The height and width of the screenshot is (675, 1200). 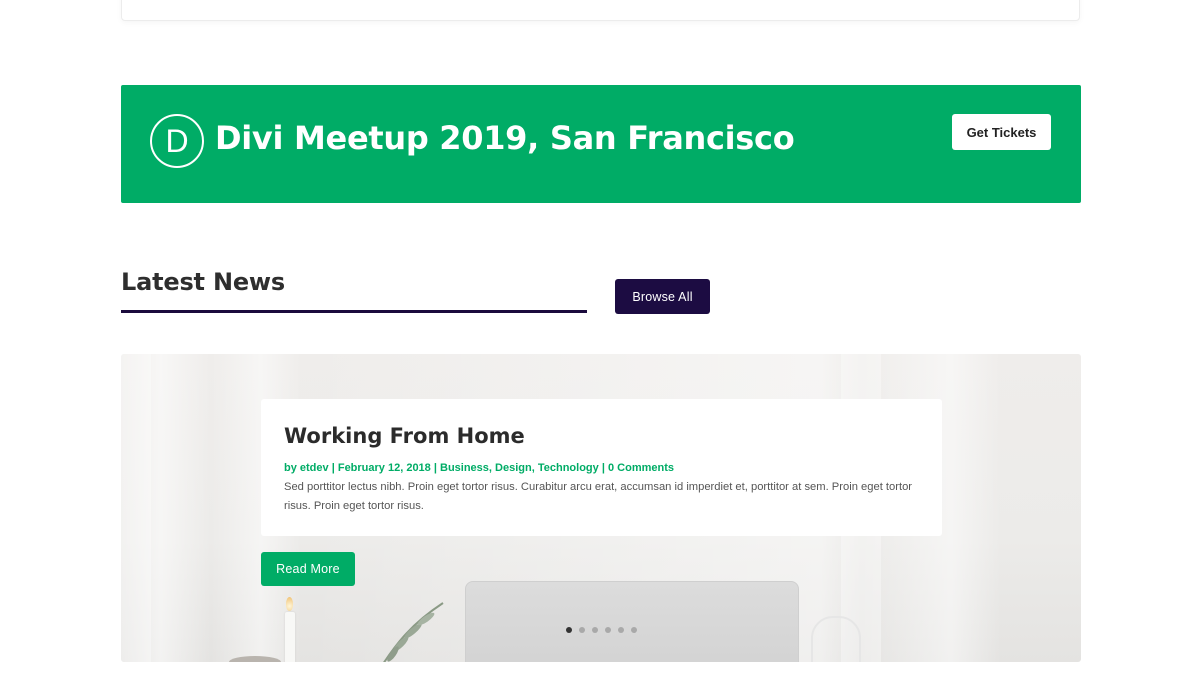 What do you see at coordinates (836, 639) in the screenshot?
I see `chair-decoration` at bounding box center [836, 639].